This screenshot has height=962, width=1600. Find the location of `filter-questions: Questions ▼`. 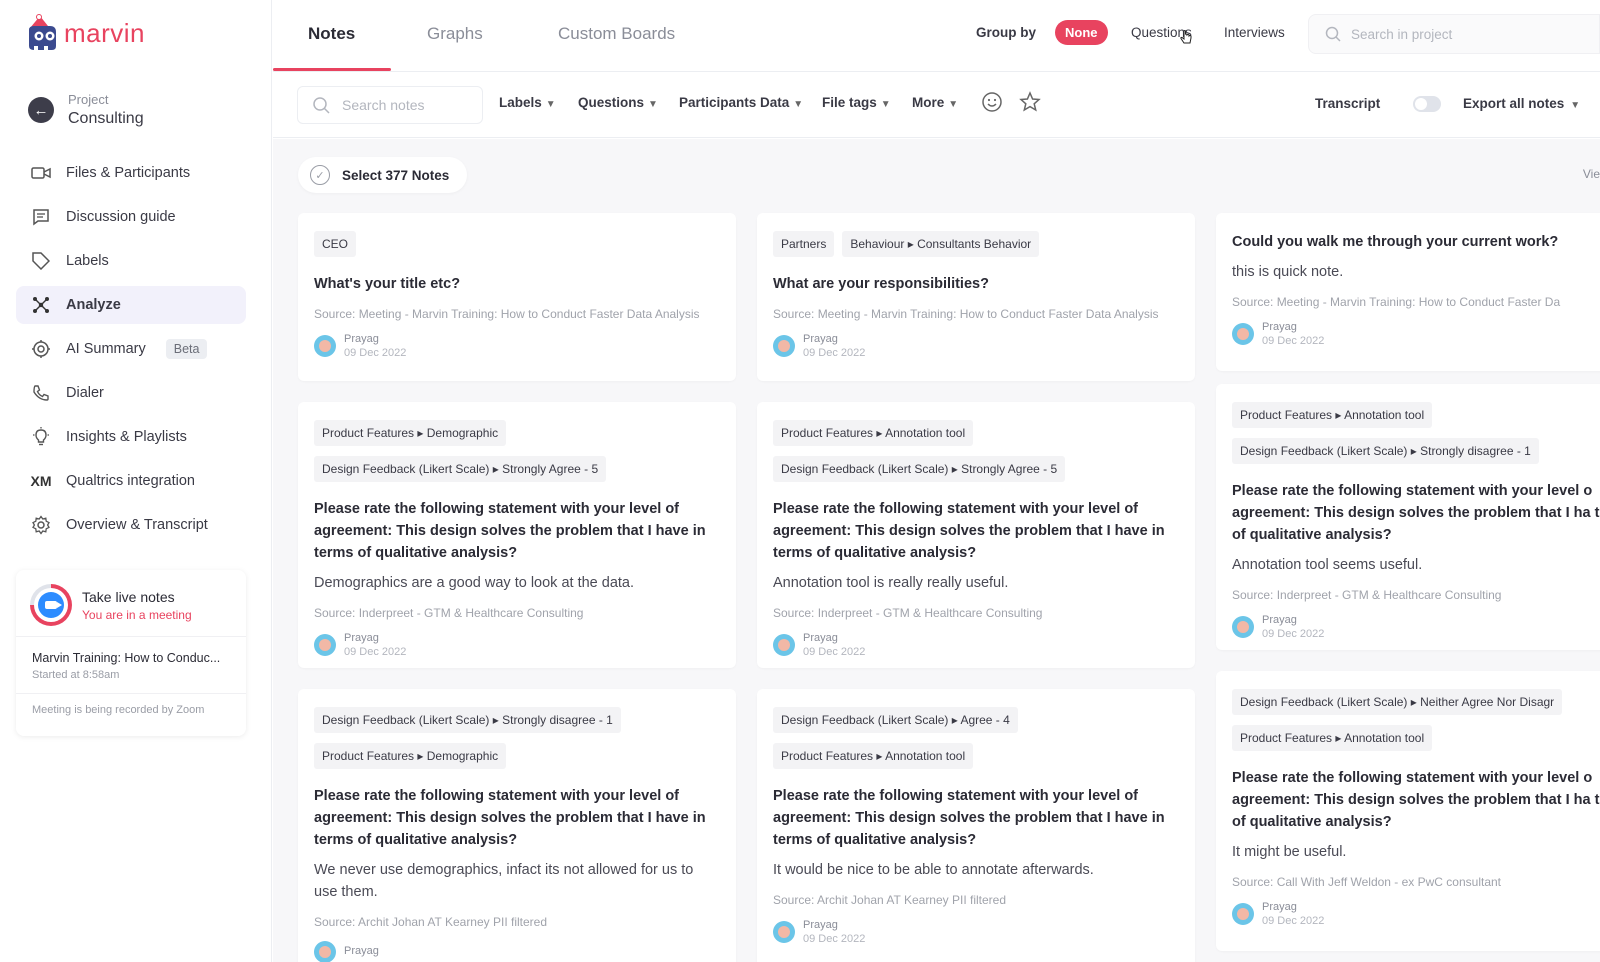

filter-questions: Questions ▼ is located at coordinates (618, 102).